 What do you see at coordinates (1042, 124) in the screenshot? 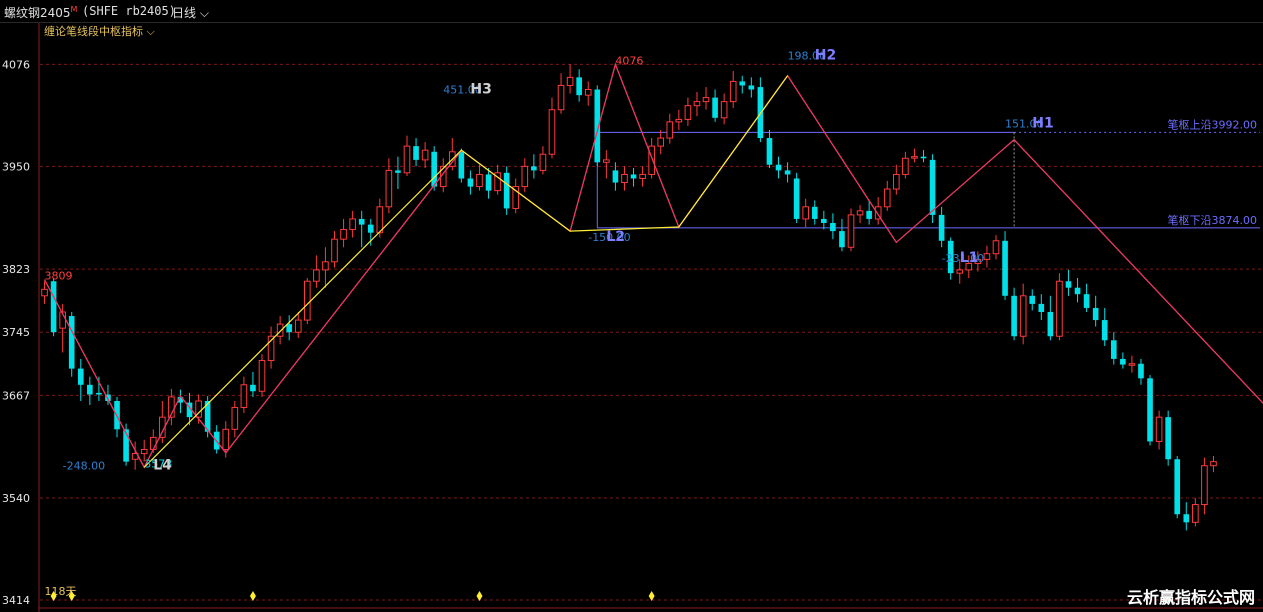
I see `pivot-label: H1` at bounding box center [1042, 124].